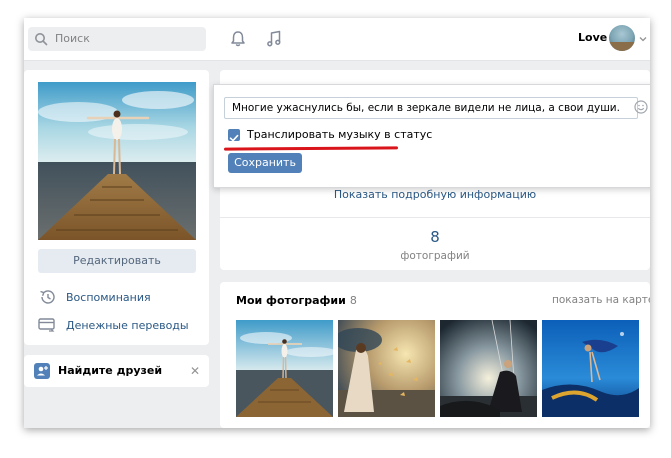 This screenshot has width=671, height=458. I want to click on music-icon, so click(274, 39).